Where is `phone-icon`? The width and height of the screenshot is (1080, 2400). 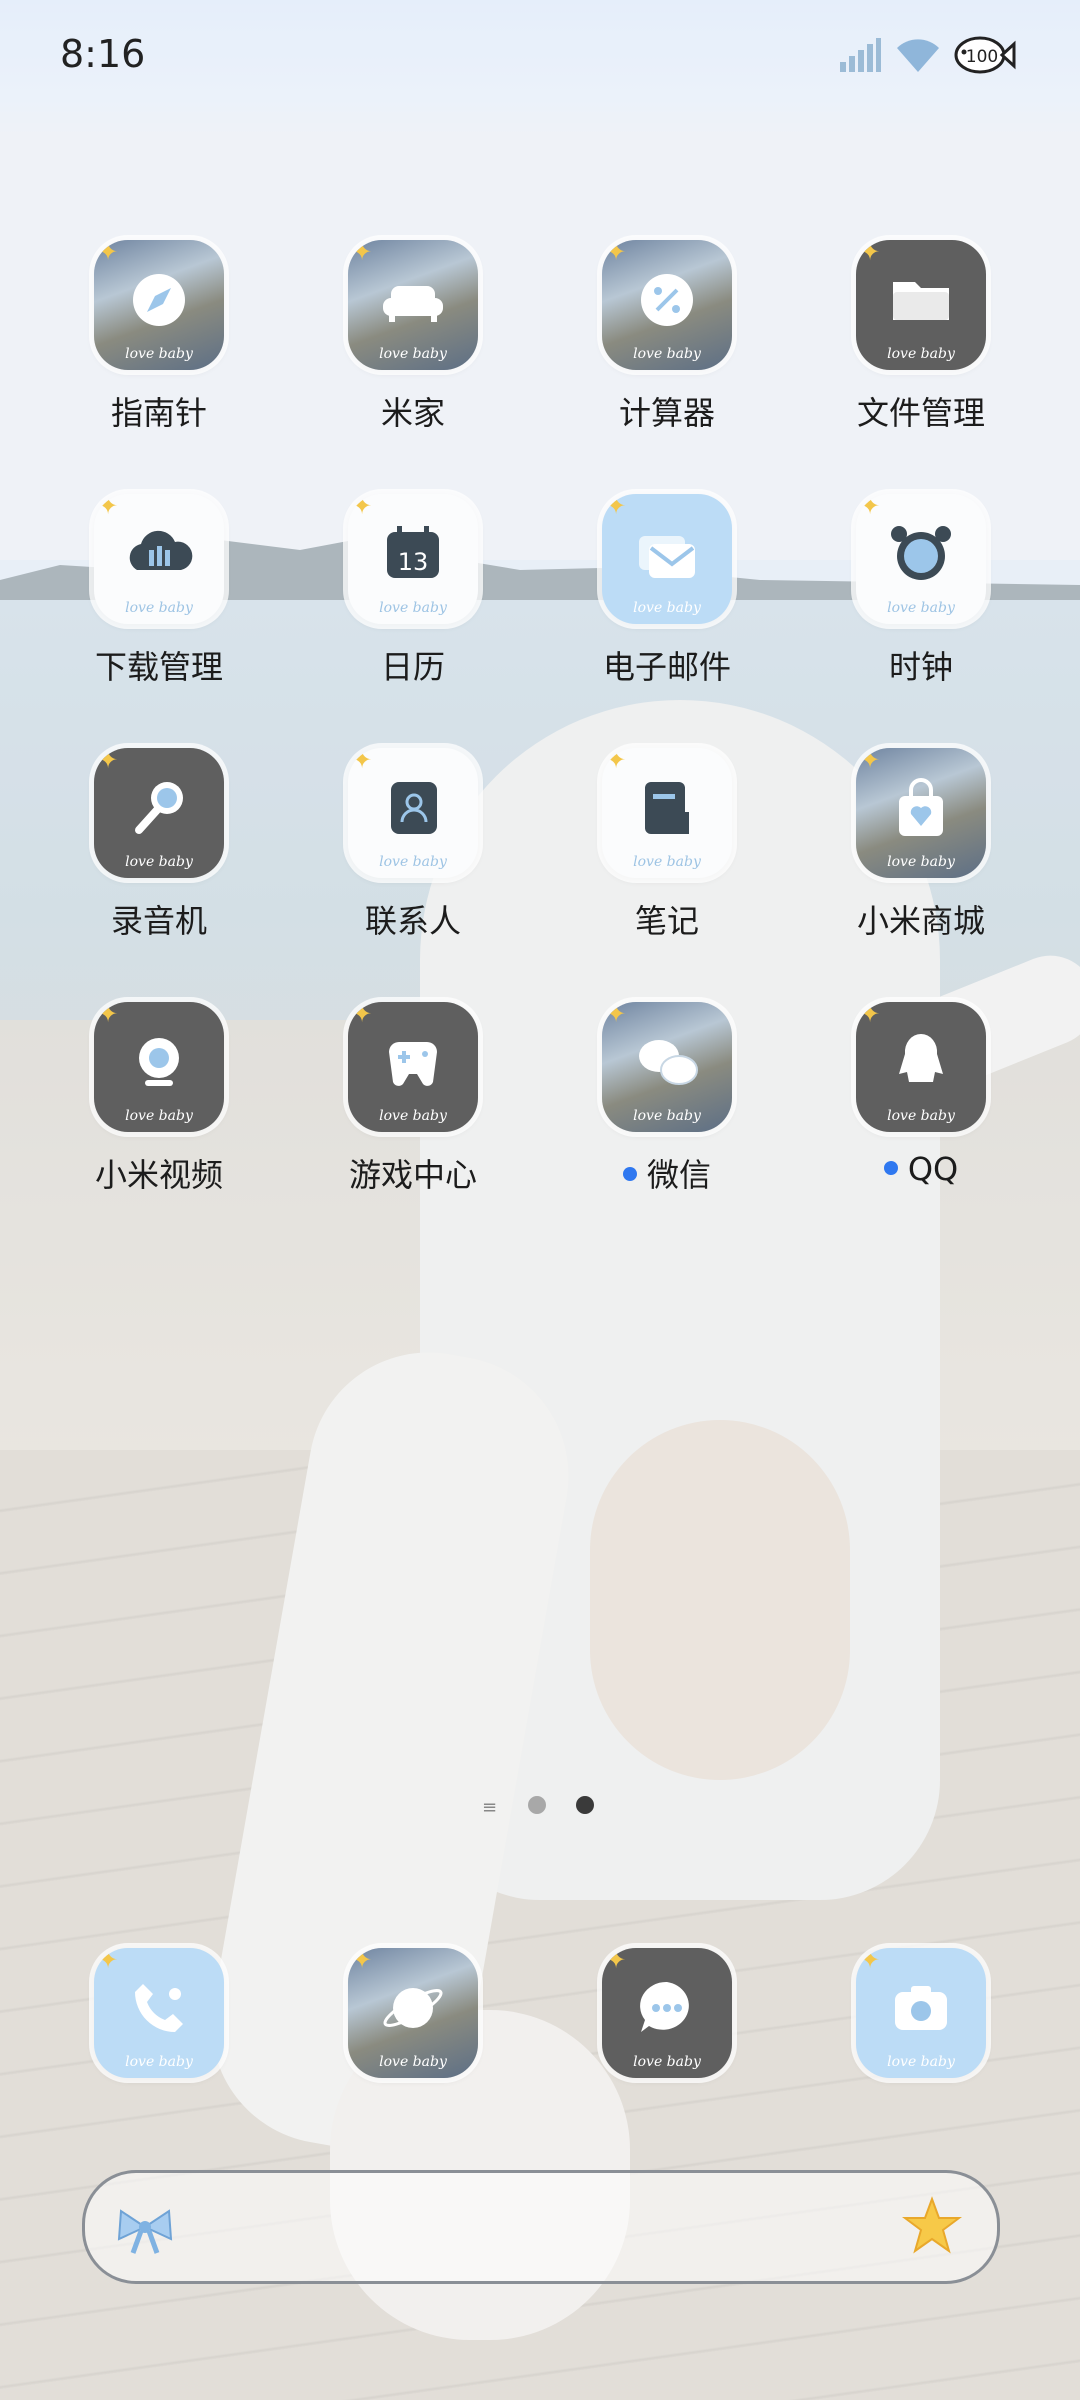
phone-icon is located at coordinates (159, 2008).